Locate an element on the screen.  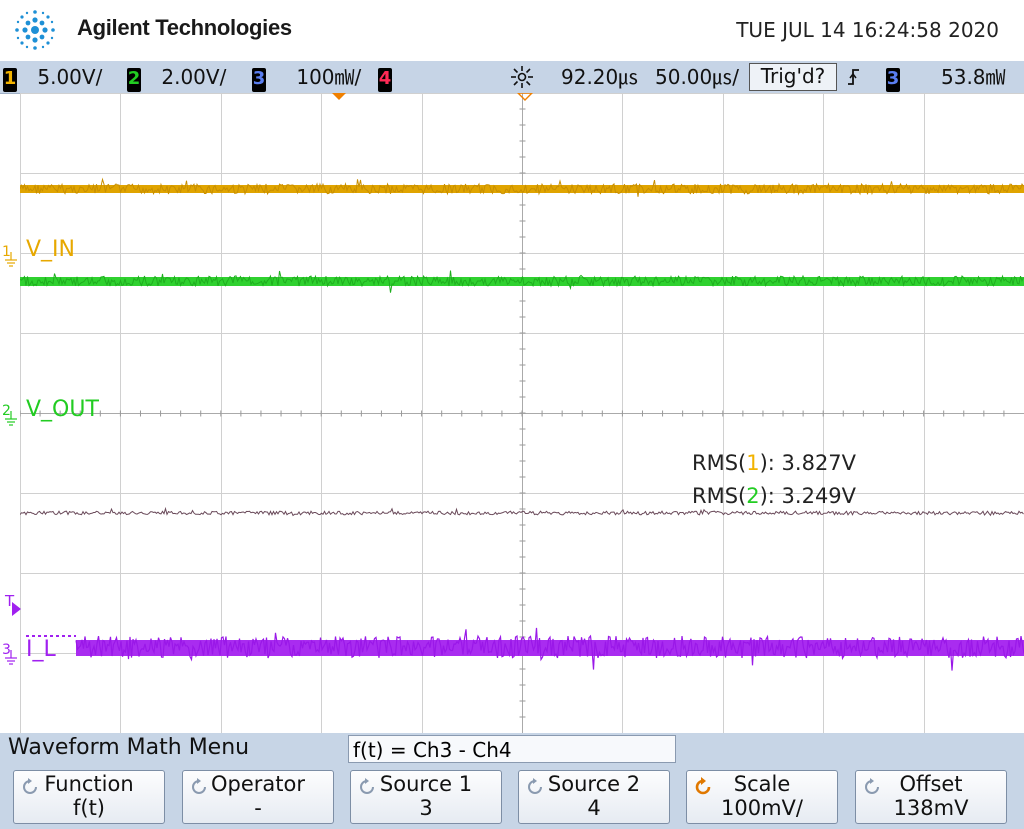
measurement-value: ): 3.827V is located at coordinates (808, 463).